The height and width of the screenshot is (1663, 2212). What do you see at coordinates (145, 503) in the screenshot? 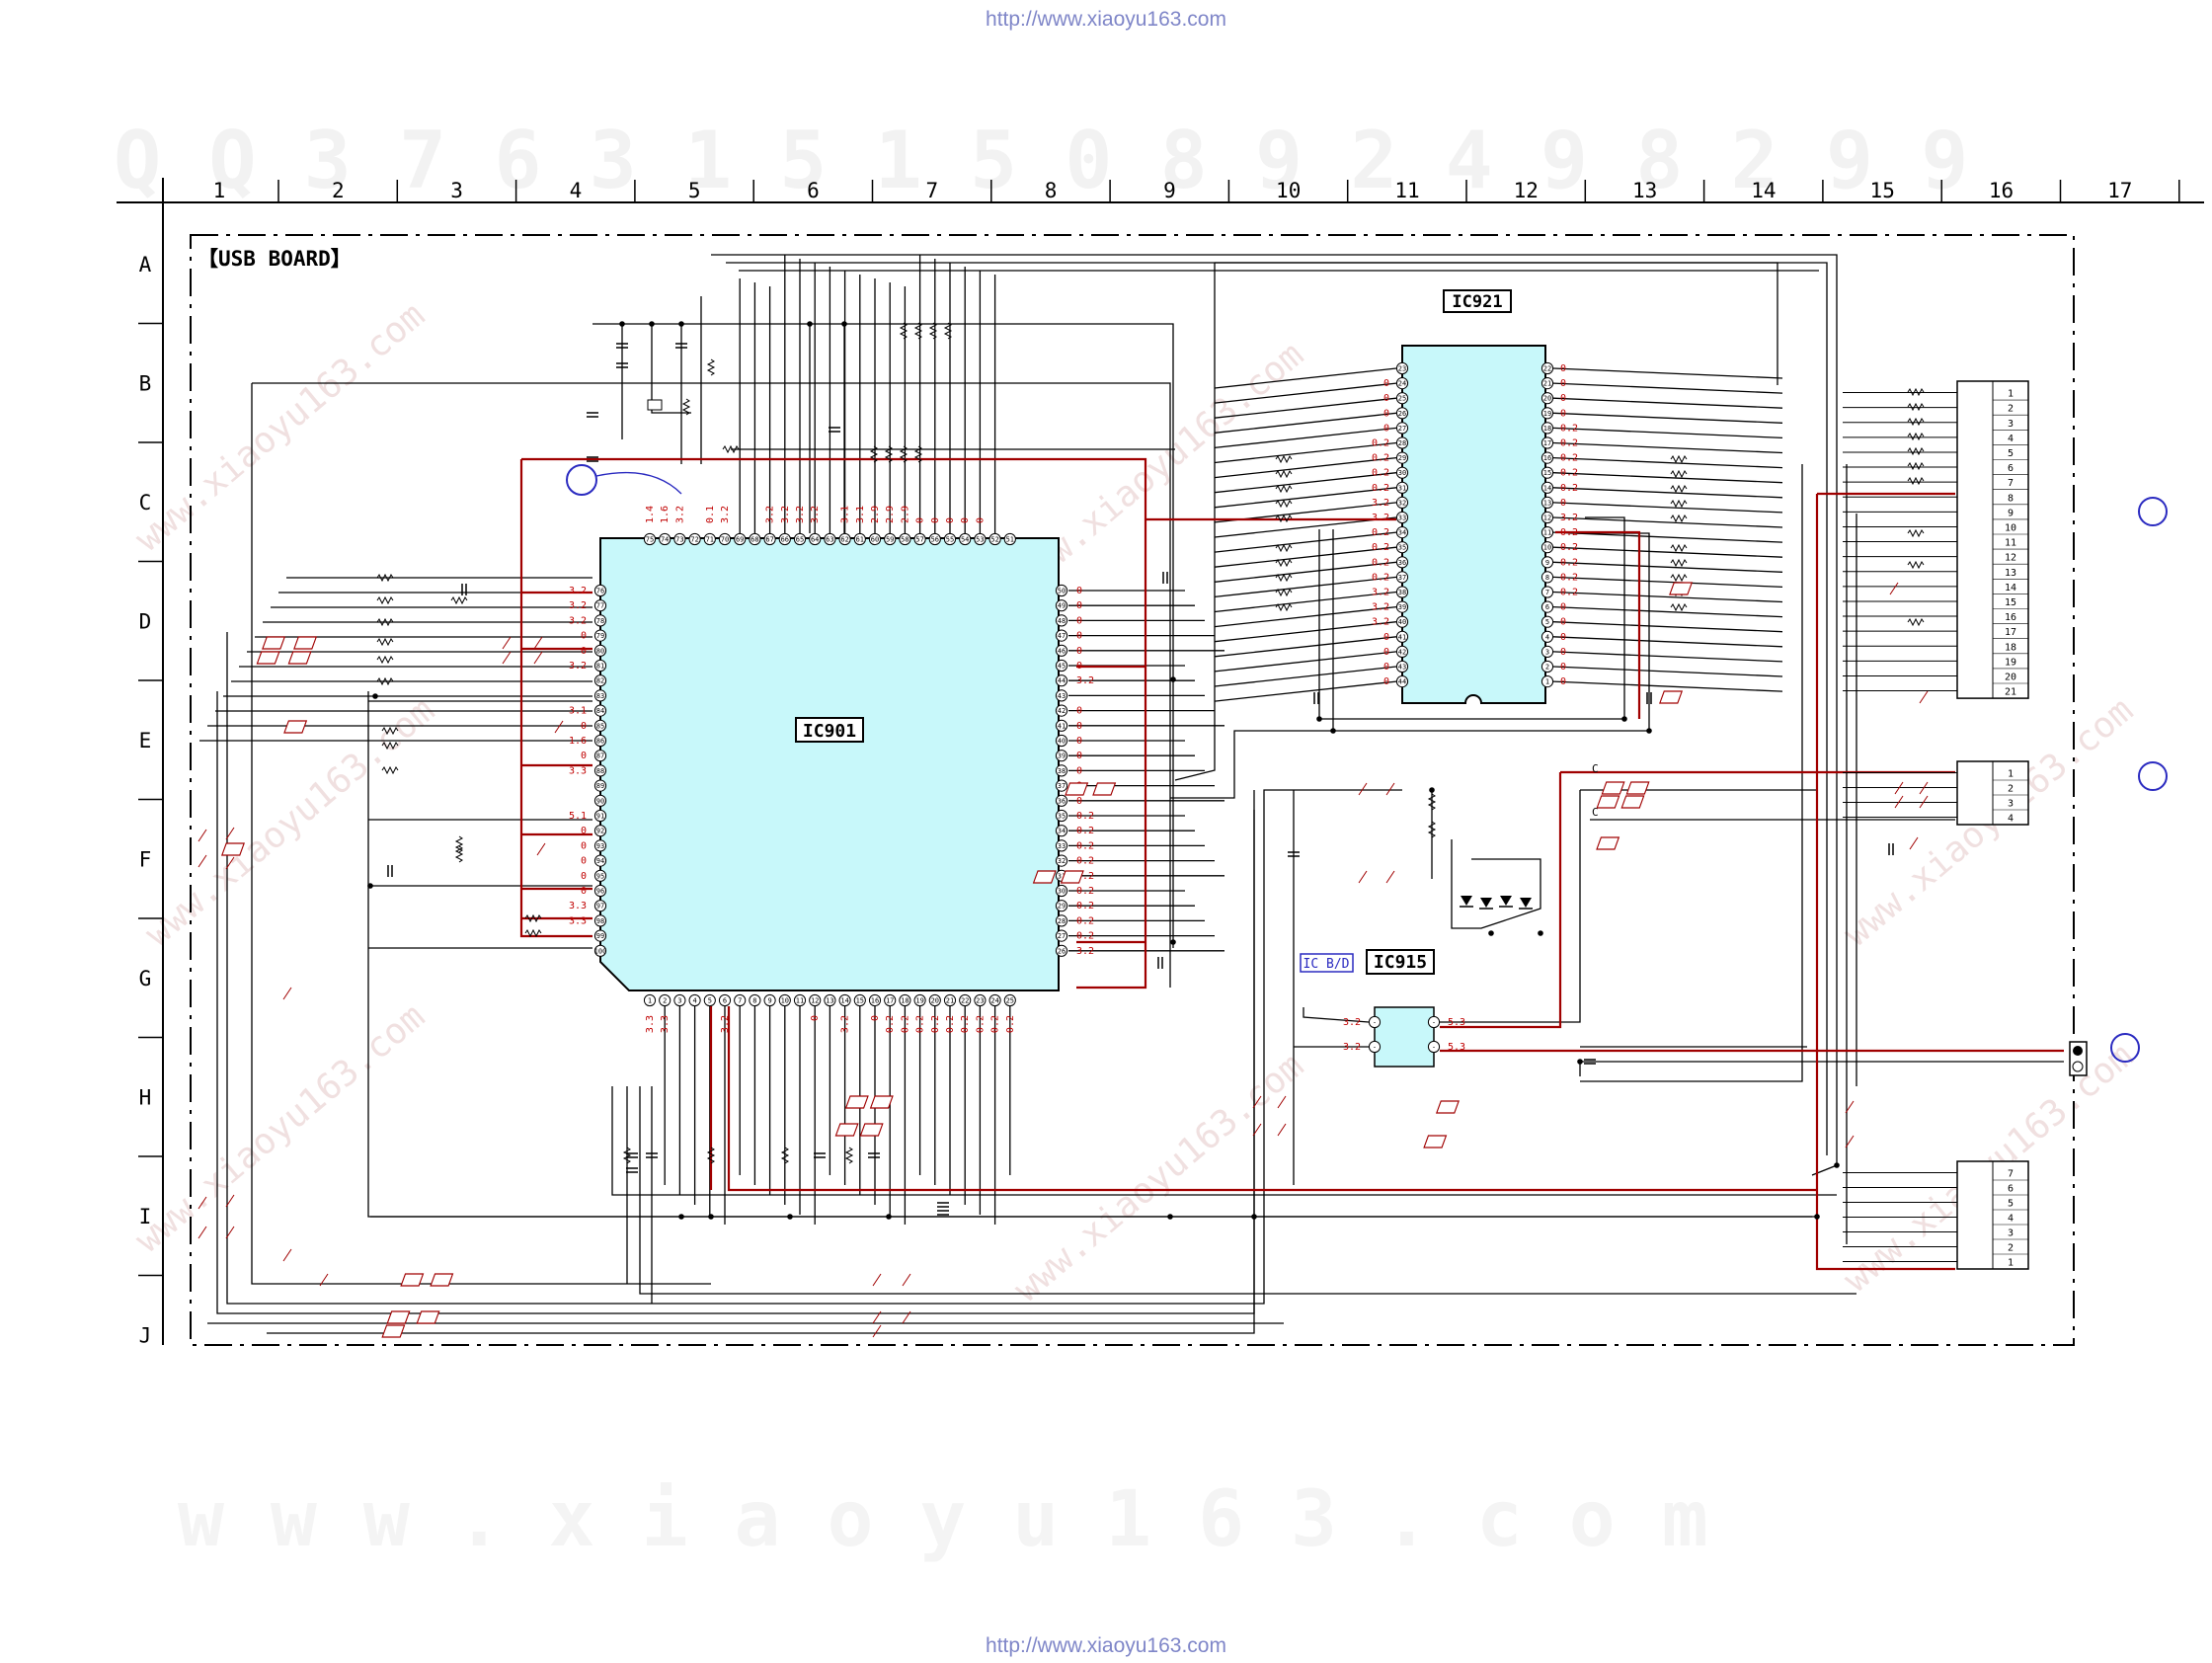
I see `row-label: C` at bounding box center [145, 503].